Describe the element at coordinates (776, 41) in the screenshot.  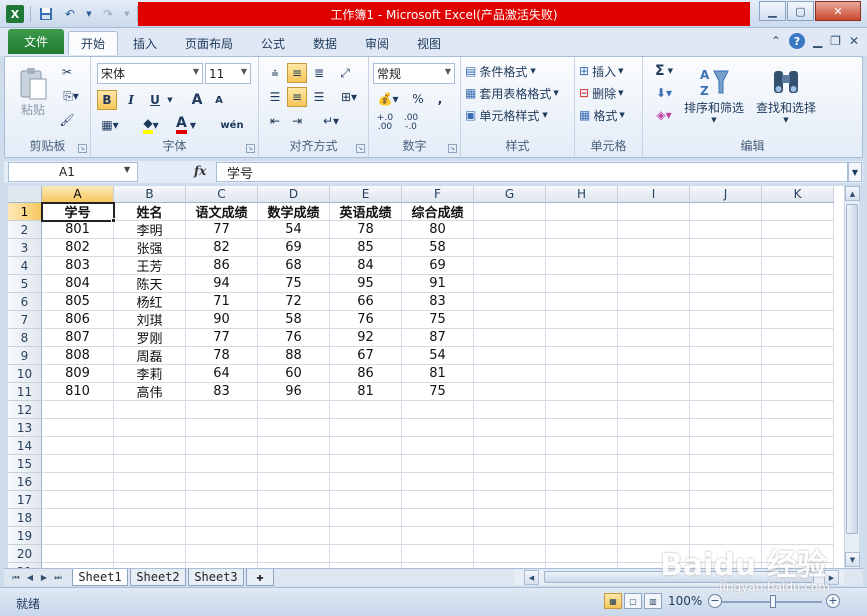
I see `minimize-ribbon-icon: ⌃` at that location.